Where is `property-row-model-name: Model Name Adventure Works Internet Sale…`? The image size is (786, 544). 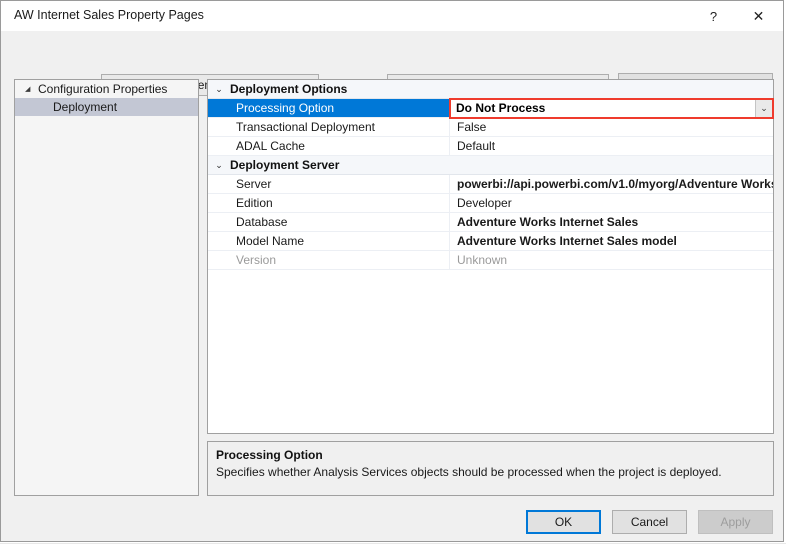
property-row-model-name: Model Name Adventure Works Internet Sale… is located at coordinates (490, 241).